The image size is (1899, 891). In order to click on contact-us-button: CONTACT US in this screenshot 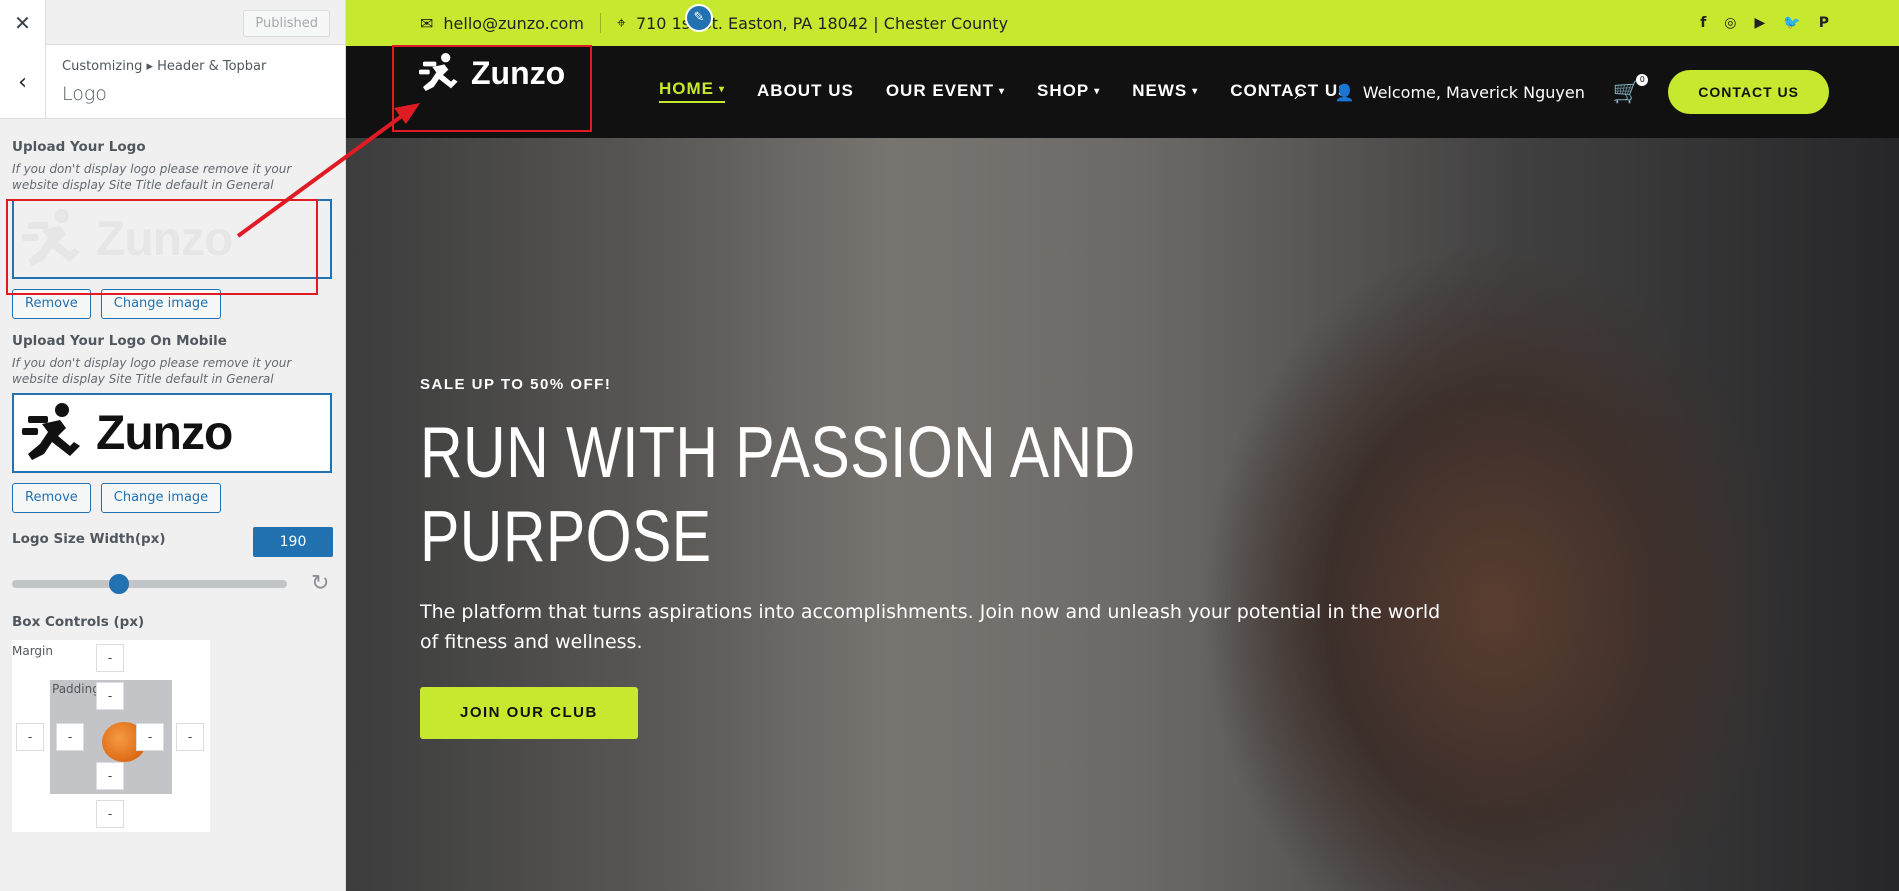, I will do `click(1748, 92)`.